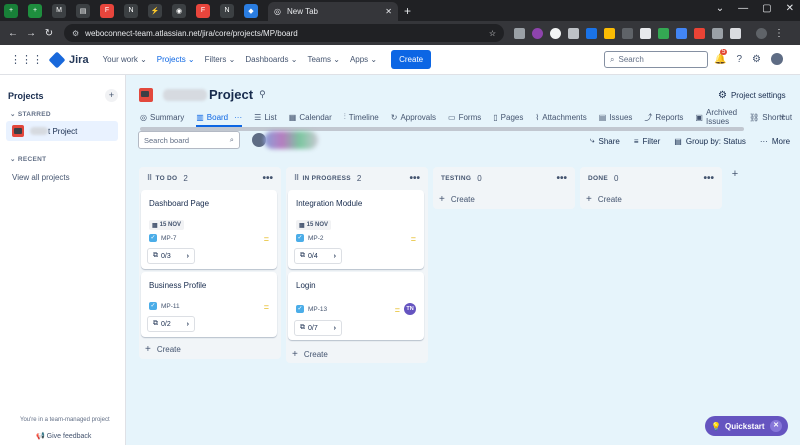  I want to click on issue-key: ✓ MP-7, so click(163, 238).